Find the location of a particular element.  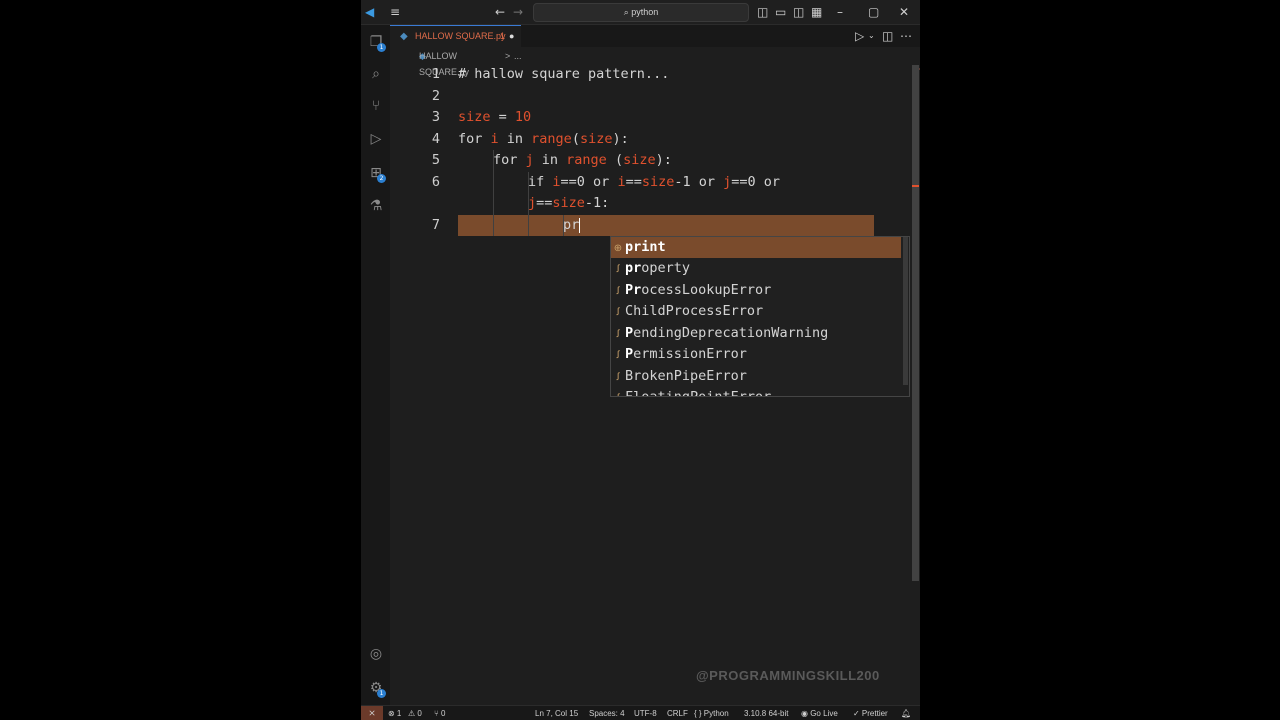

source-control-icon: ⑂ is located at coordinates (376, 106).